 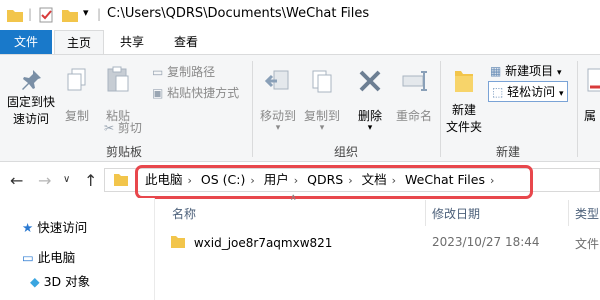 What do you see at coordinates (44, 180) in the screenshot?
I see `forward-arrow-icon: →` at bounding box center [44, 180].